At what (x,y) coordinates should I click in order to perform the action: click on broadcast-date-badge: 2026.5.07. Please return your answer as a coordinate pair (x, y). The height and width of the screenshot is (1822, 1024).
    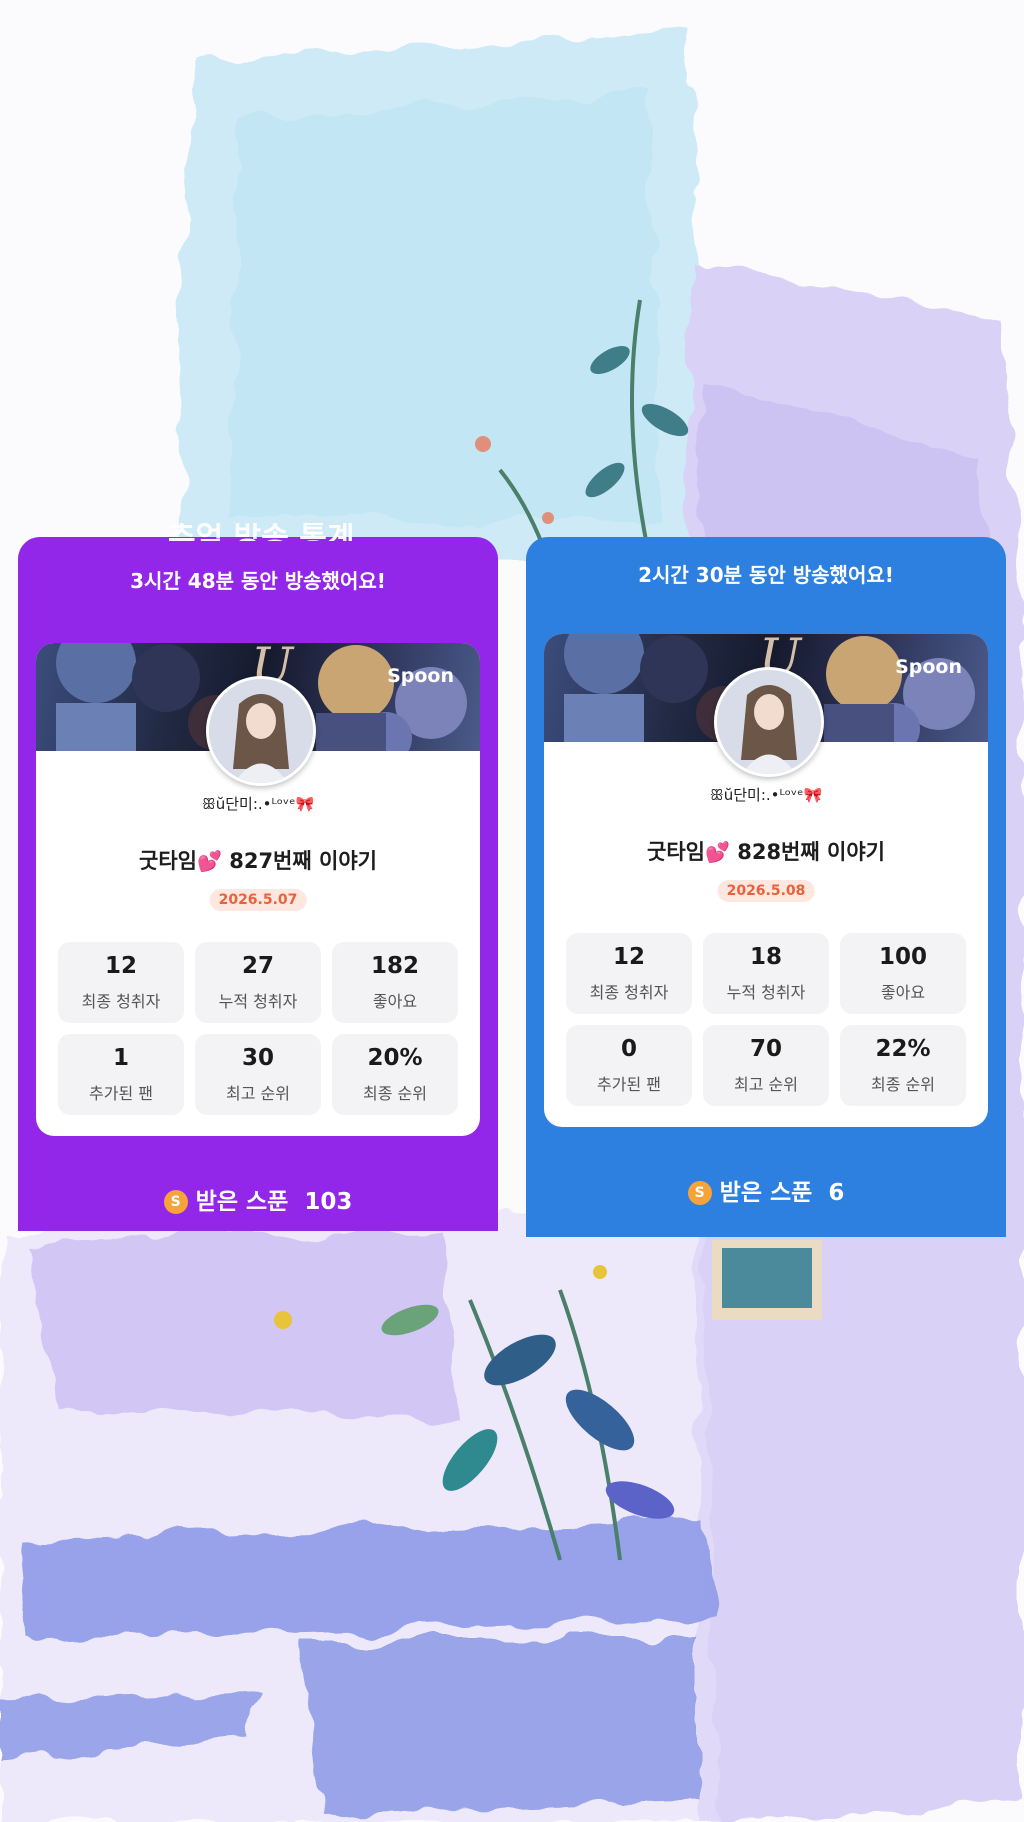
    Looking at the image, I should click on (258, 900).